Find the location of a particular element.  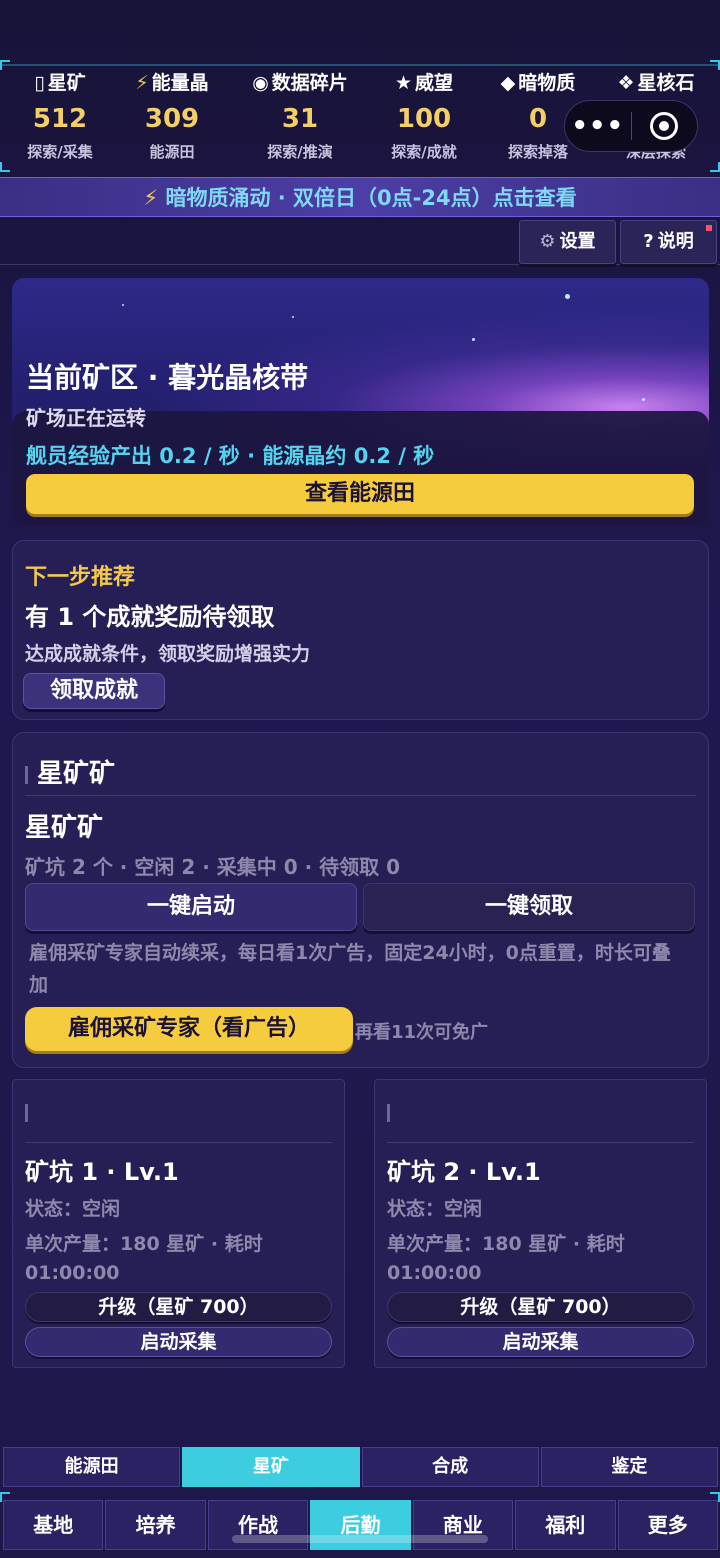

resource-label: 数据碎片 is located at coordinates (309, 83).